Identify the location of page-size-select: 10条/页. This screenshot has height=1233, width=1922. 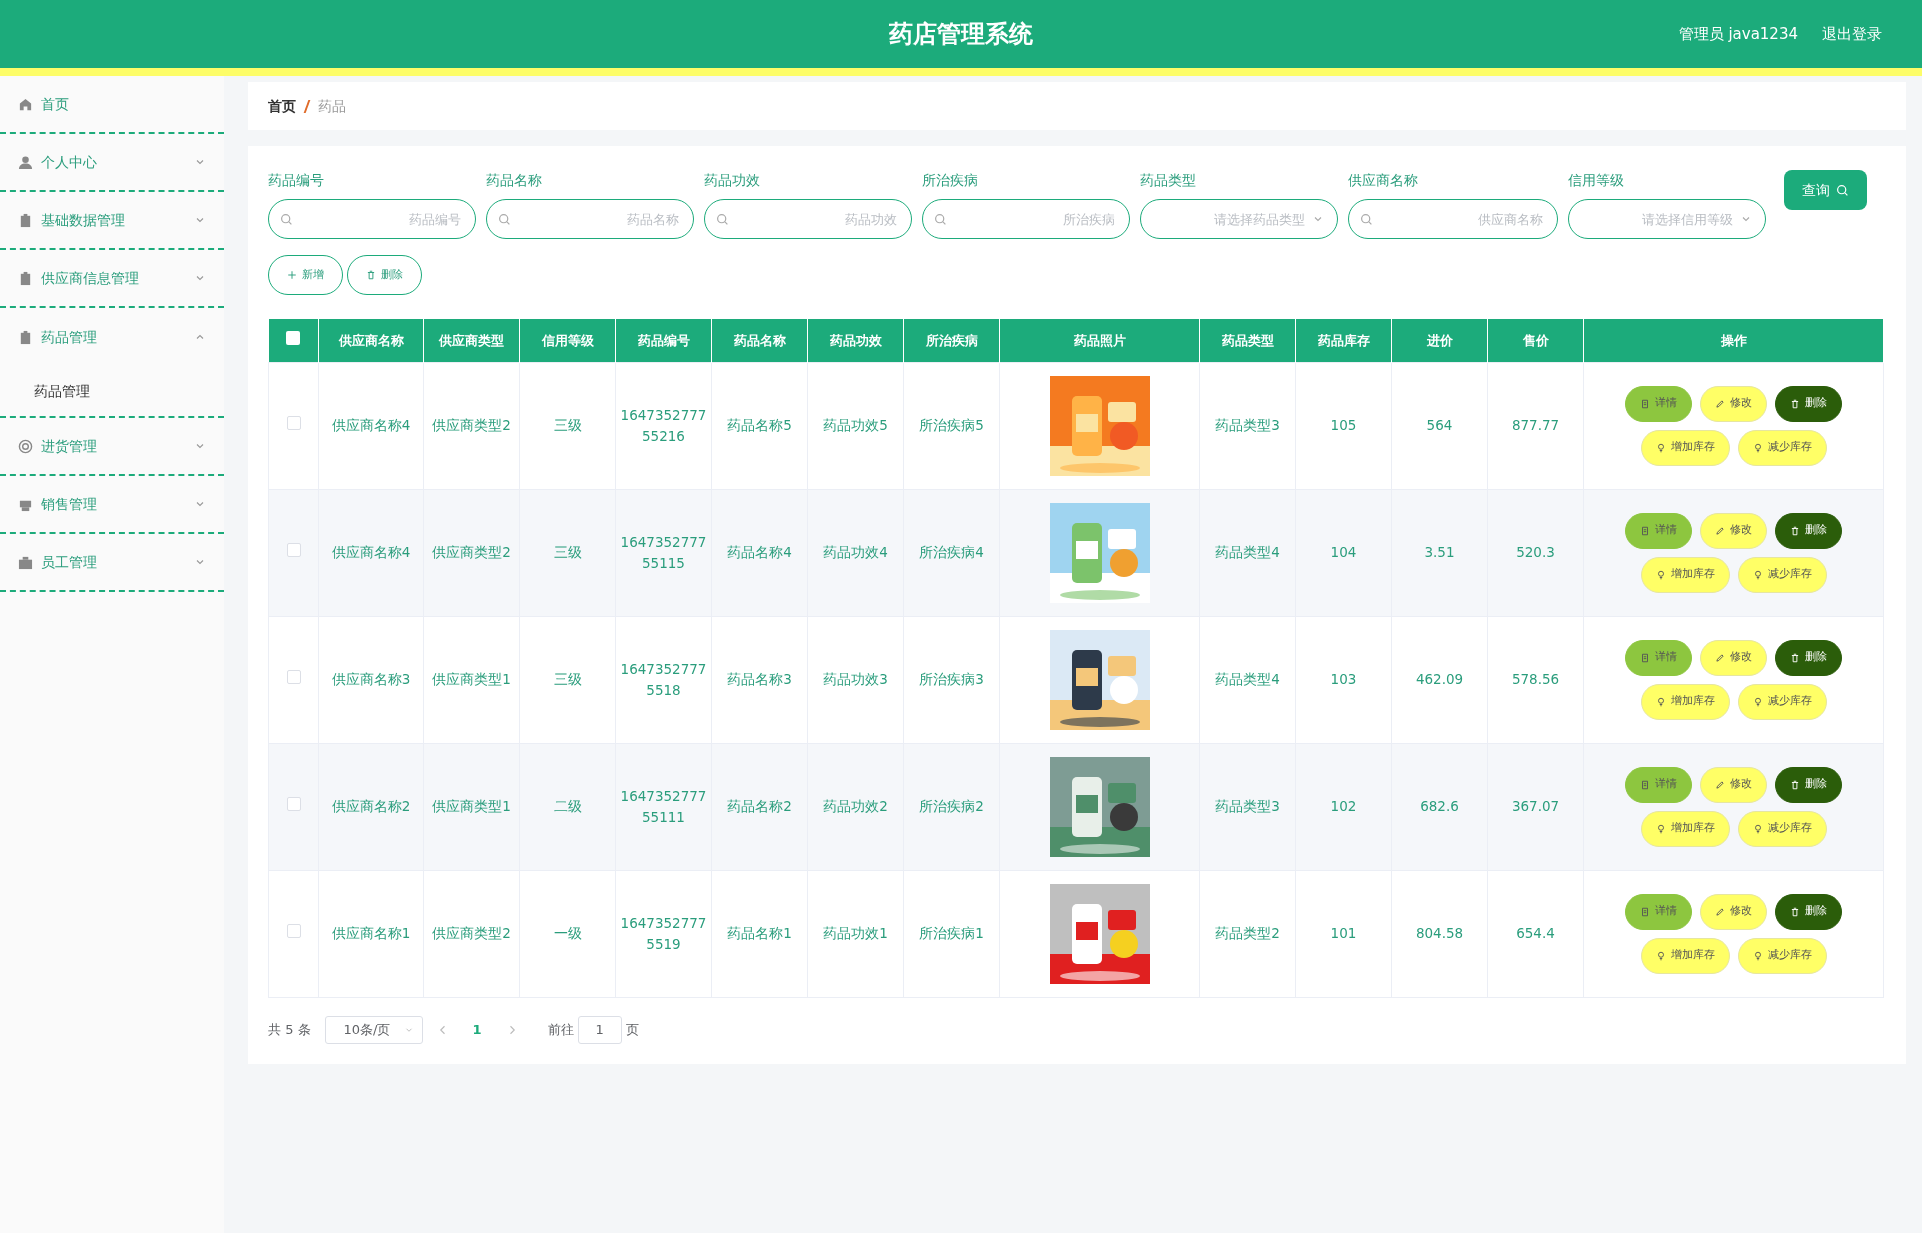
(373, 1029).